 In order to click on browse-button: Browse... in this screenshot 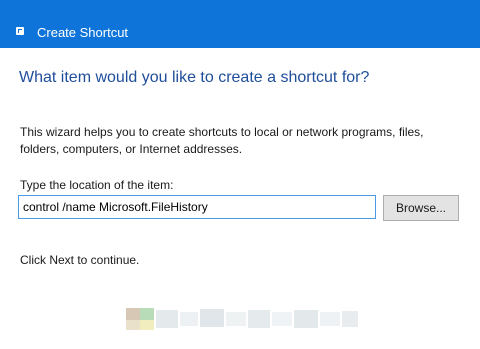, I will do `click(421, 208)`.